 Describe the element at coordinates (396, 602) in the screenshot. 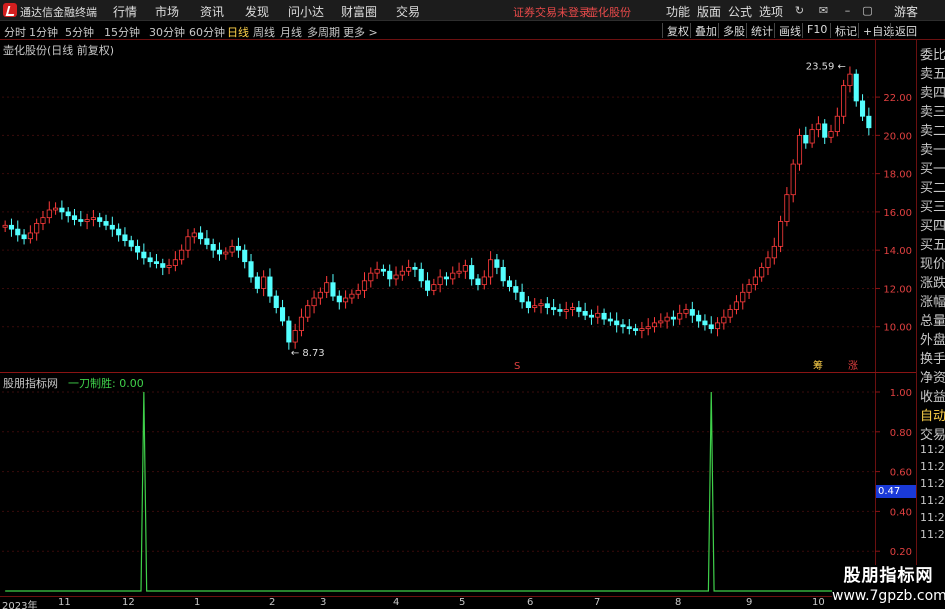

I see `date-label: 4` at that location.